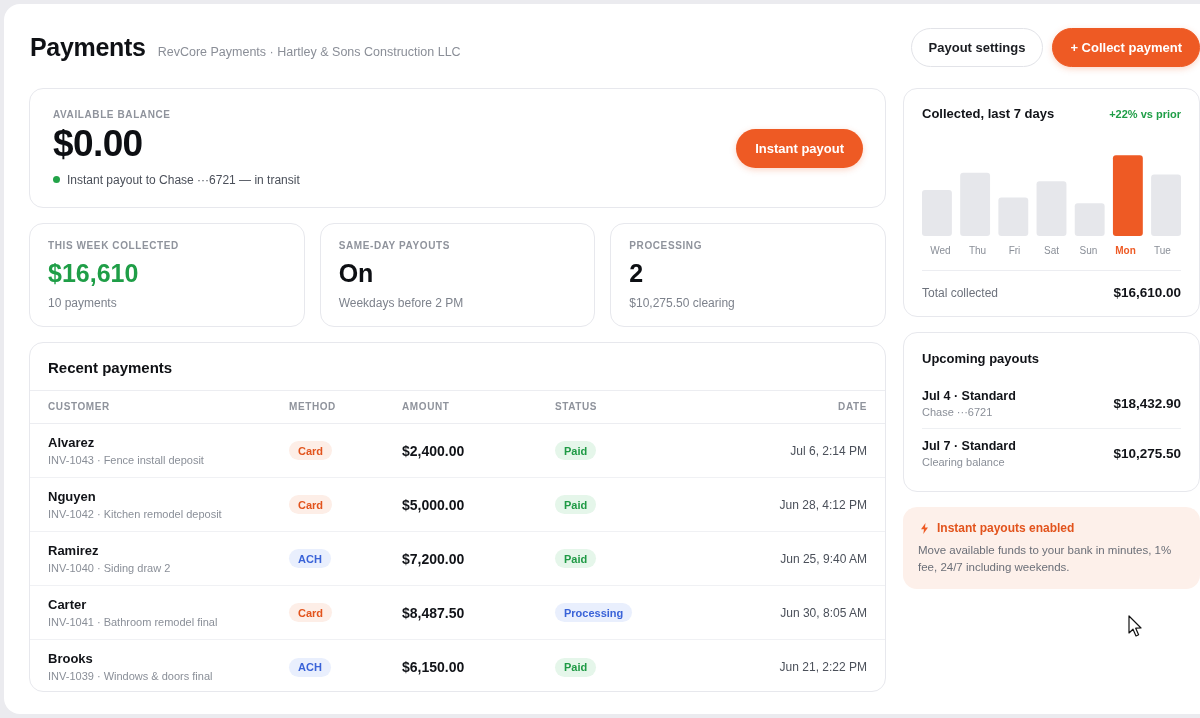 The height and width of the screenshot is (718, 1200). What do you see at coordinates (67, 604) in the screenshot?
I see `customer-name: Carter` at bounding box center [67, 604].